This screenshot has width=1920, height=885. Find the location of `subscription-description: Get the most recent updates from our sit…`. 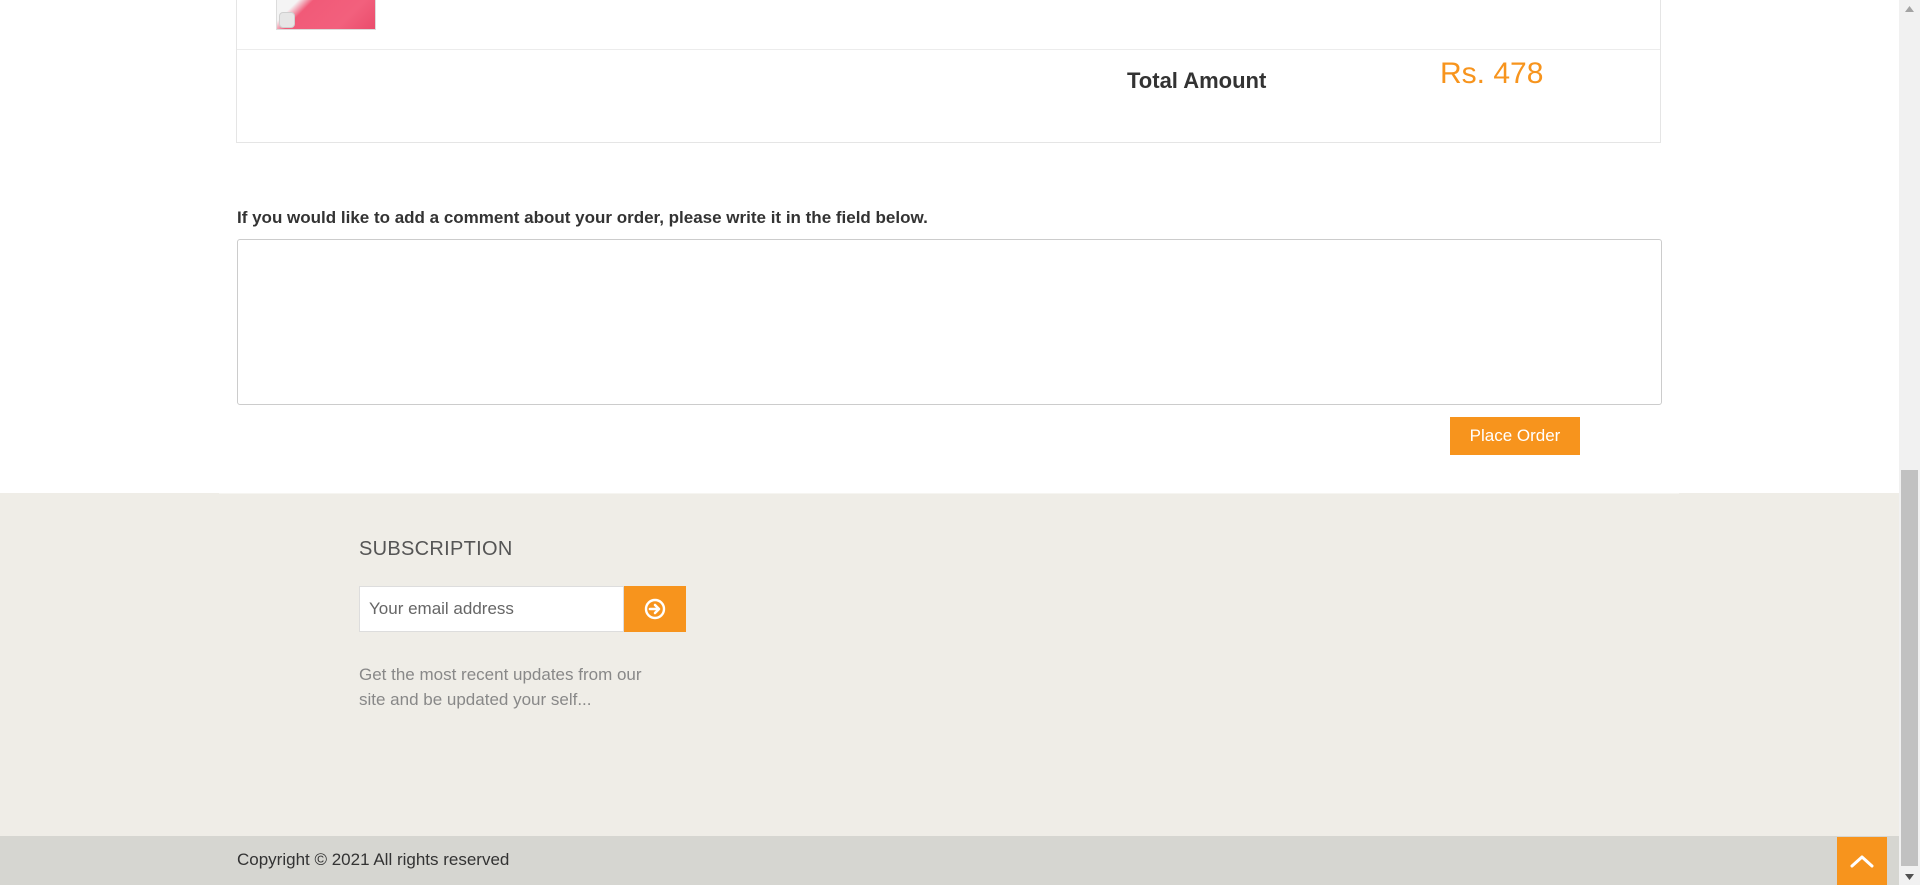

subscription-description: Get the most recent updates from our sit… is located at coordinates (500, 687).